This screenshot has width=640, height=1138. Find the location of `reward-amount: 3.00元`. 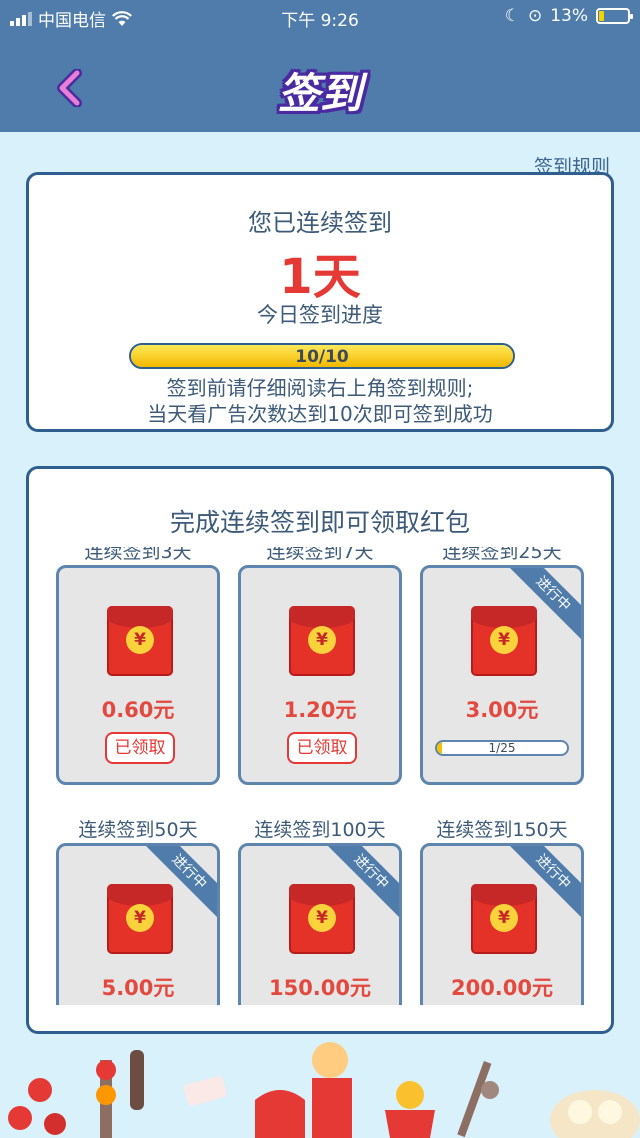

reward-amount: 3.00元 is located at coordinates (502, 710).